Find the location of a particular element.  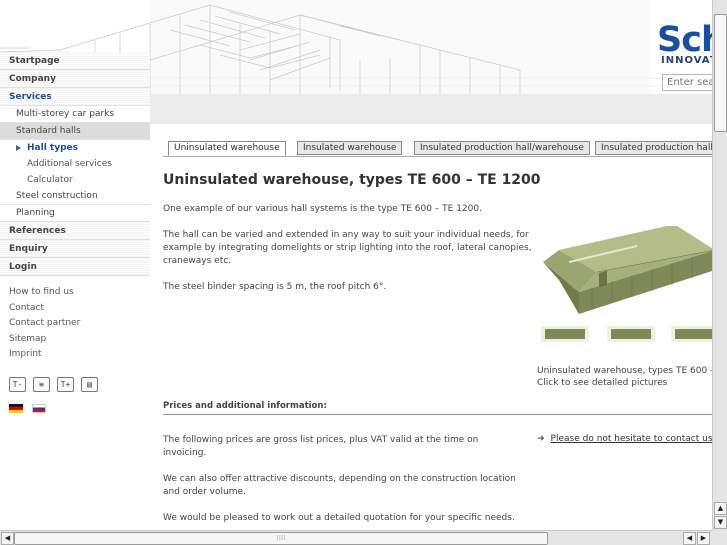

tab-insulated-production-hall: Insulated production hall is located at coordinates (653, 148).